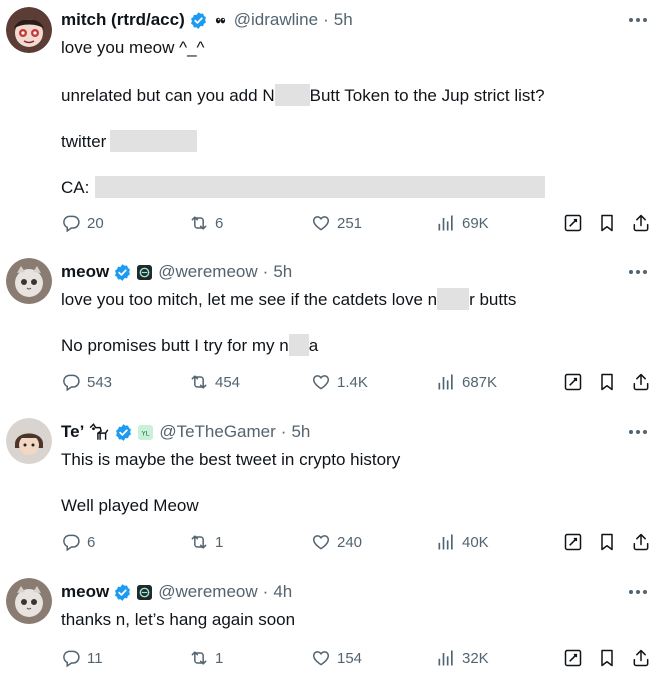 The height and width of the screenshot is (680, 663). Describe the element at coordinates (462, 542) in the screenshot. I see `views-button: 40K` at that location.